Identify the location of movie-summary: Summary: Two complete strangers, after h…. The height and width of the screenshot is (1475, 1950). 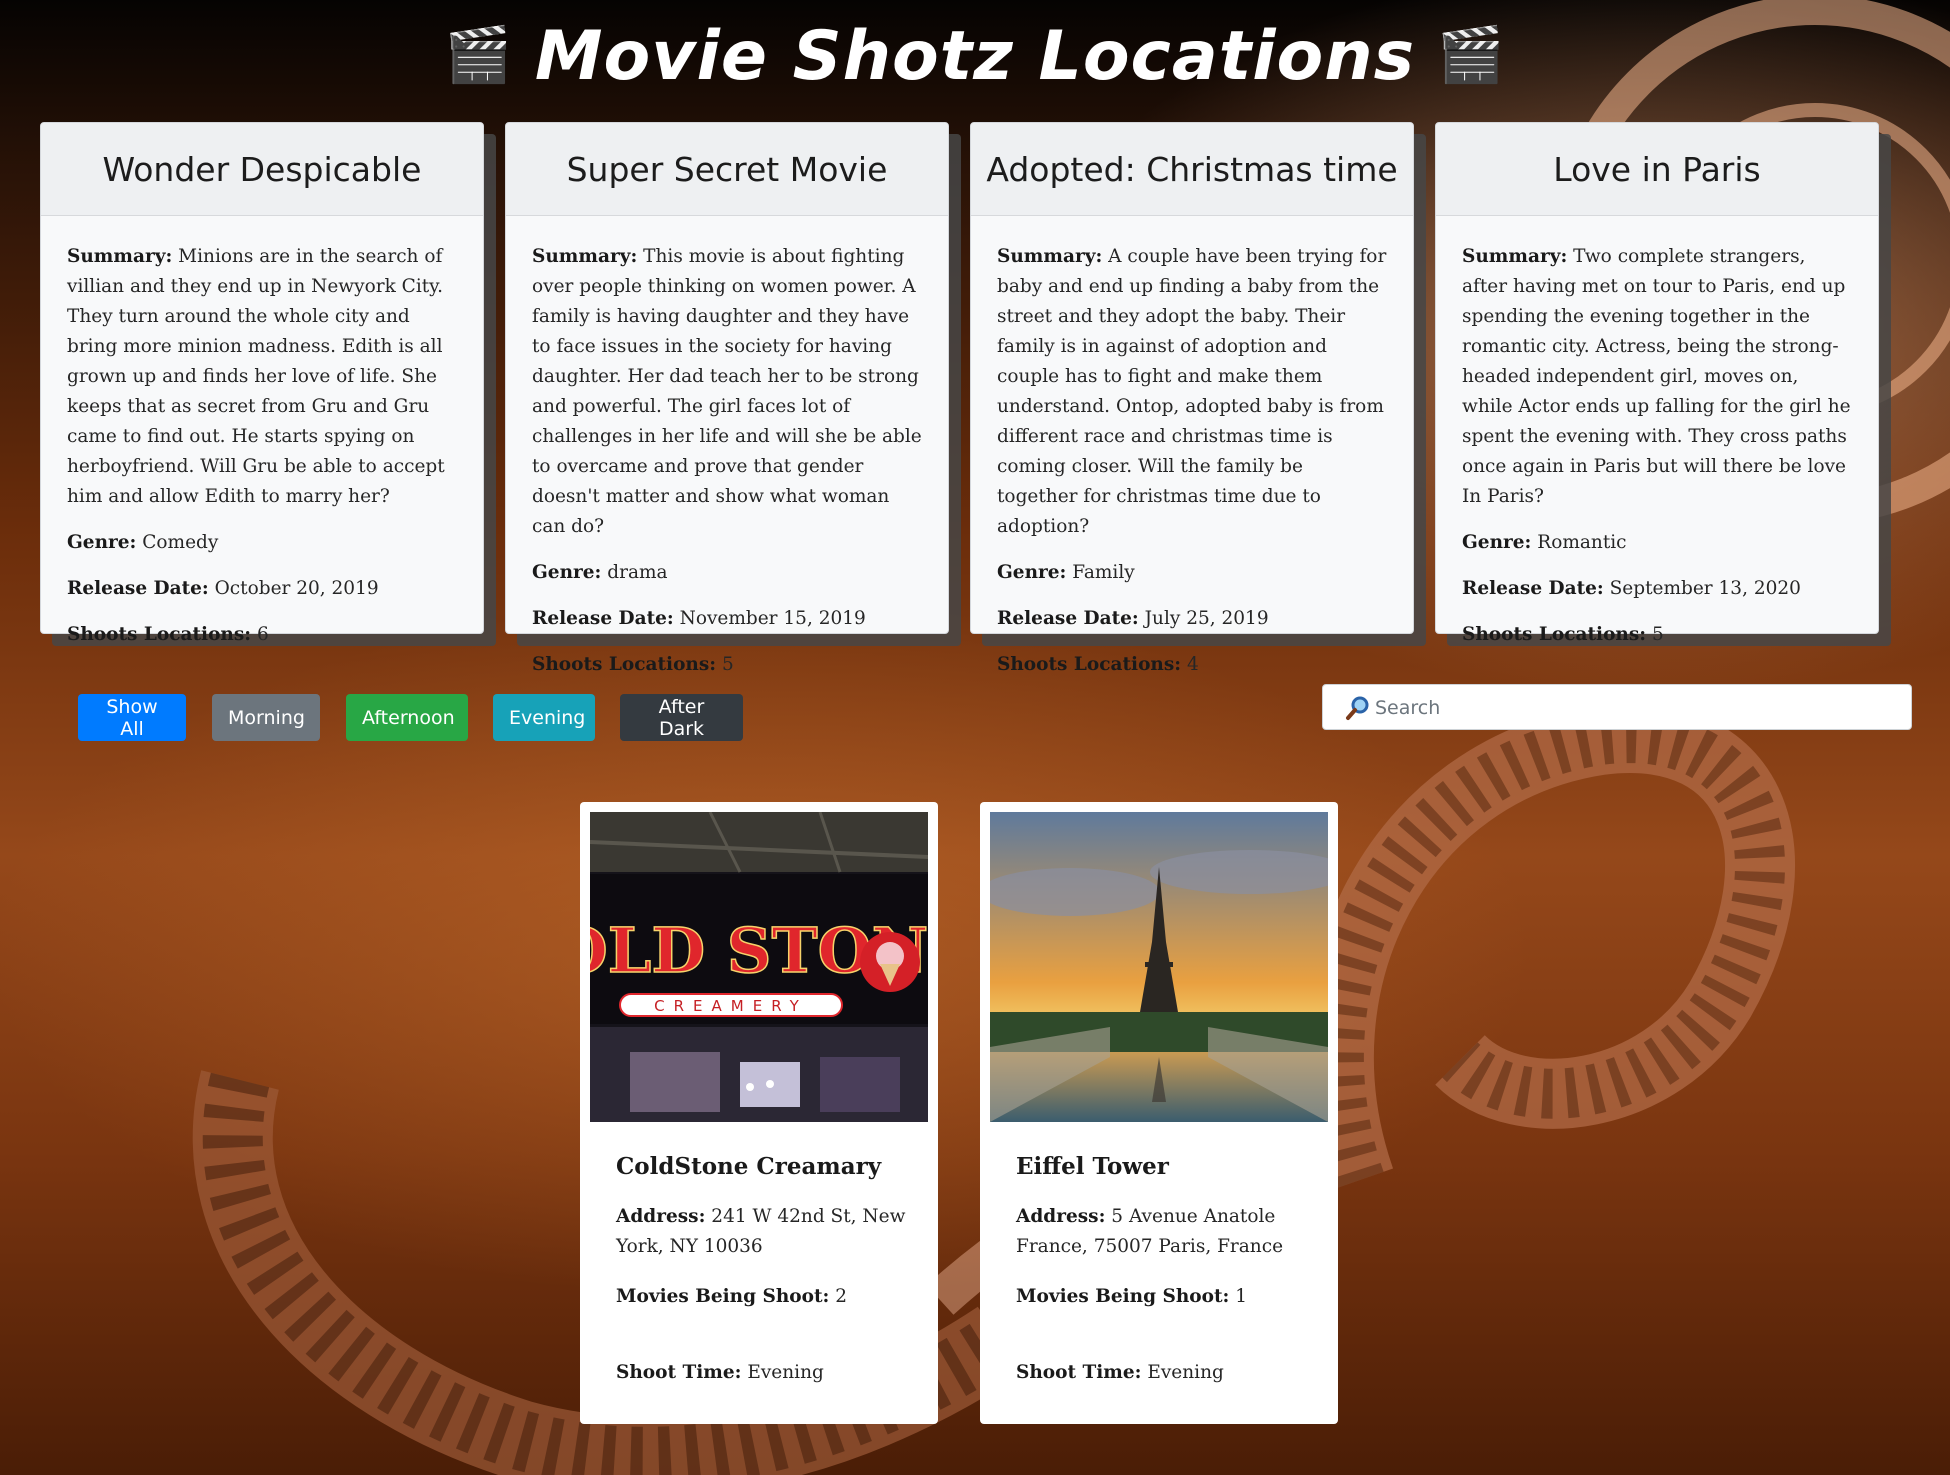
(1656, 376).